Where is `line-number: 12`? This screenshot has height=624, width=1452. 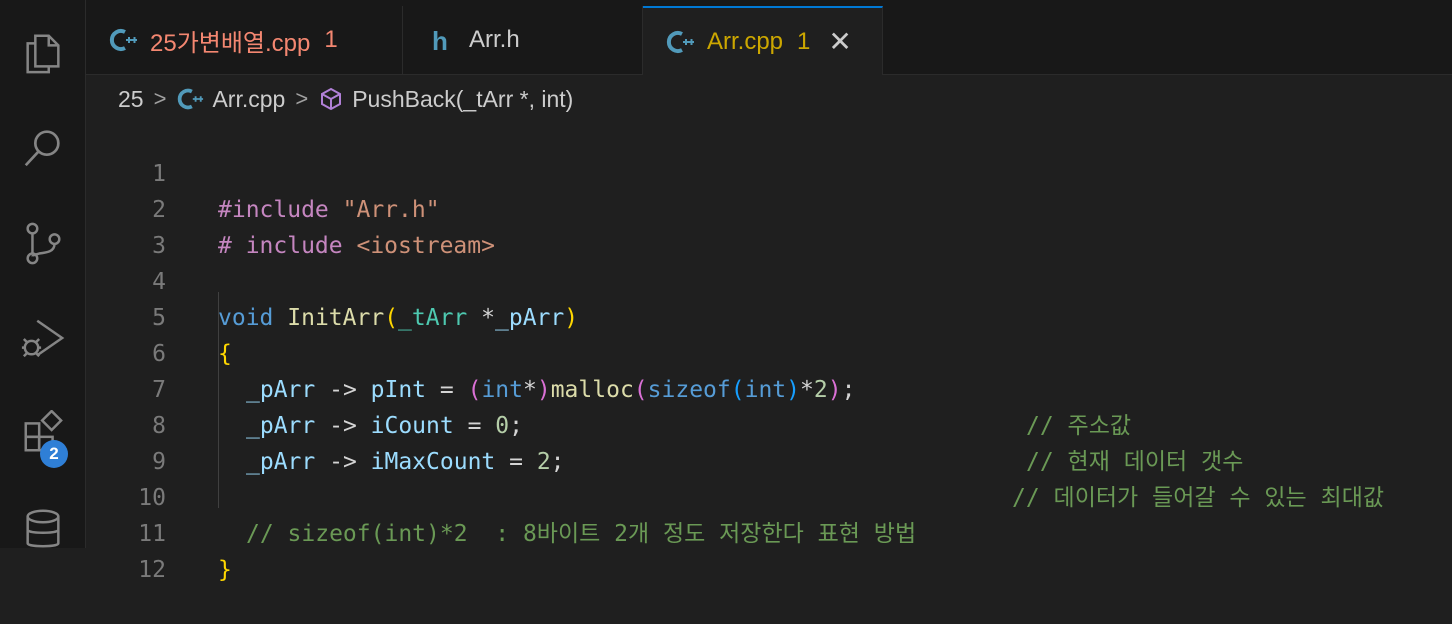 line-number: 12 is located at coordinates (152, 570).